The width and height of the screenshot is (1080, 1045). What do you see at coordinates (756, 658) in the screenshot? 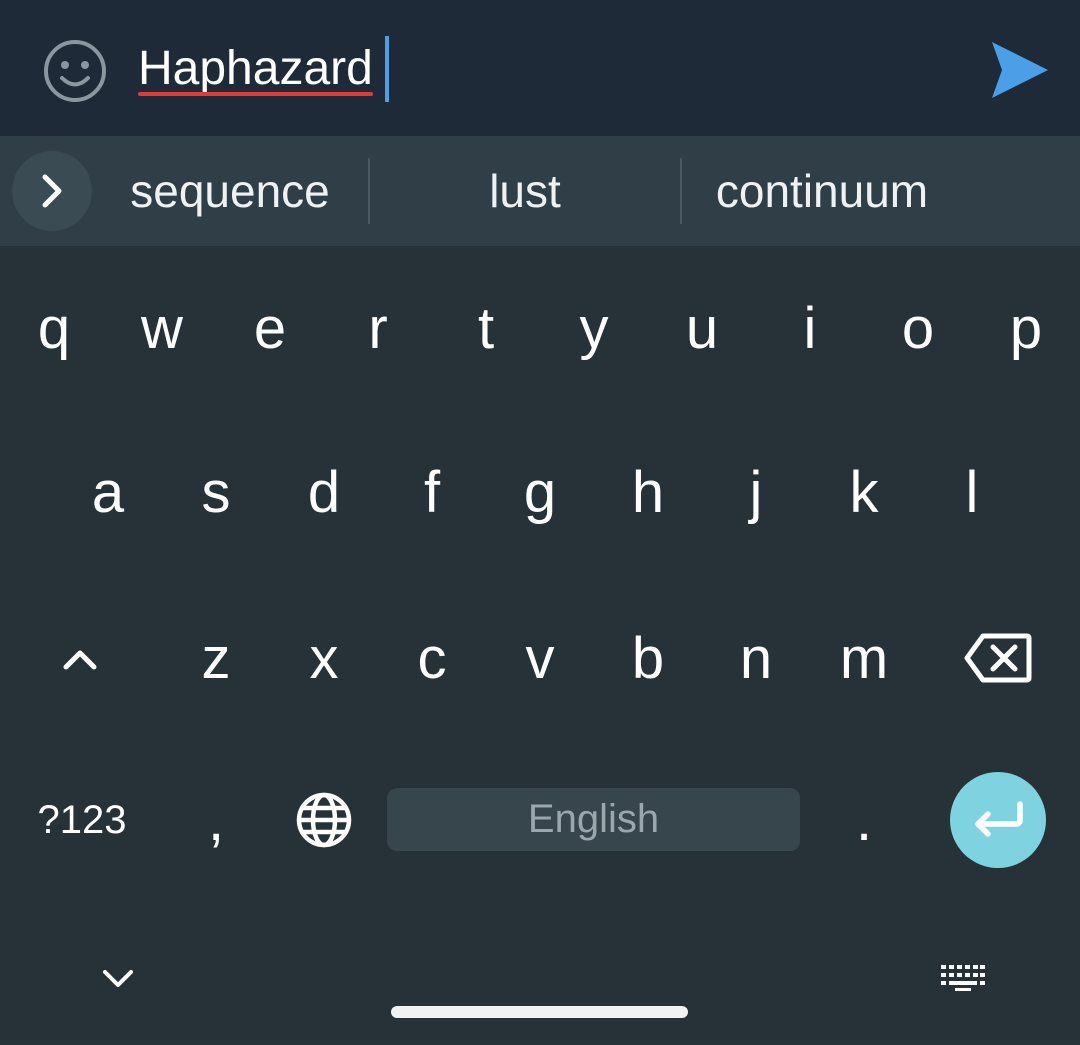
I see `key-n: n` at bounding box center [756, 658].